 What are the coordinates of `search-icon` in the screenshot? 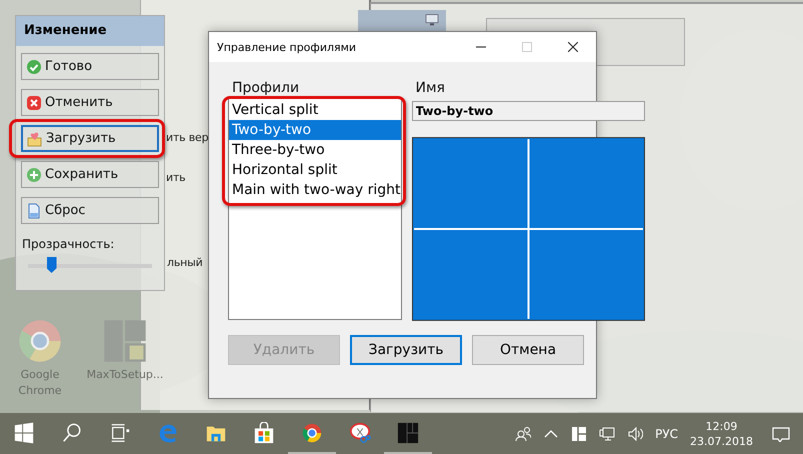 It's located at (72, 433).